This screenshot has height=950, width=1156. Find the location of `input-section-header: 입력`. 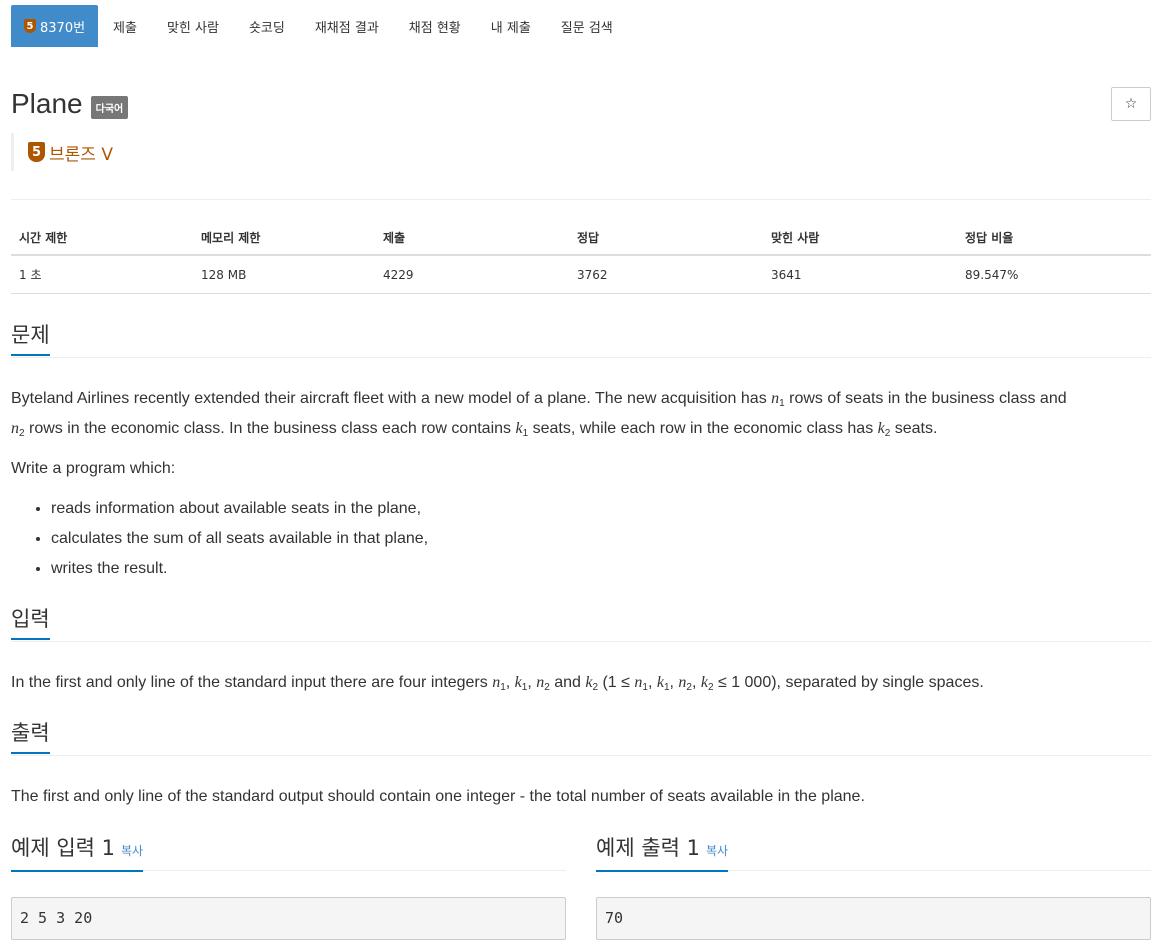

input-section-header: 입력 is located at coordinates (581, 624).